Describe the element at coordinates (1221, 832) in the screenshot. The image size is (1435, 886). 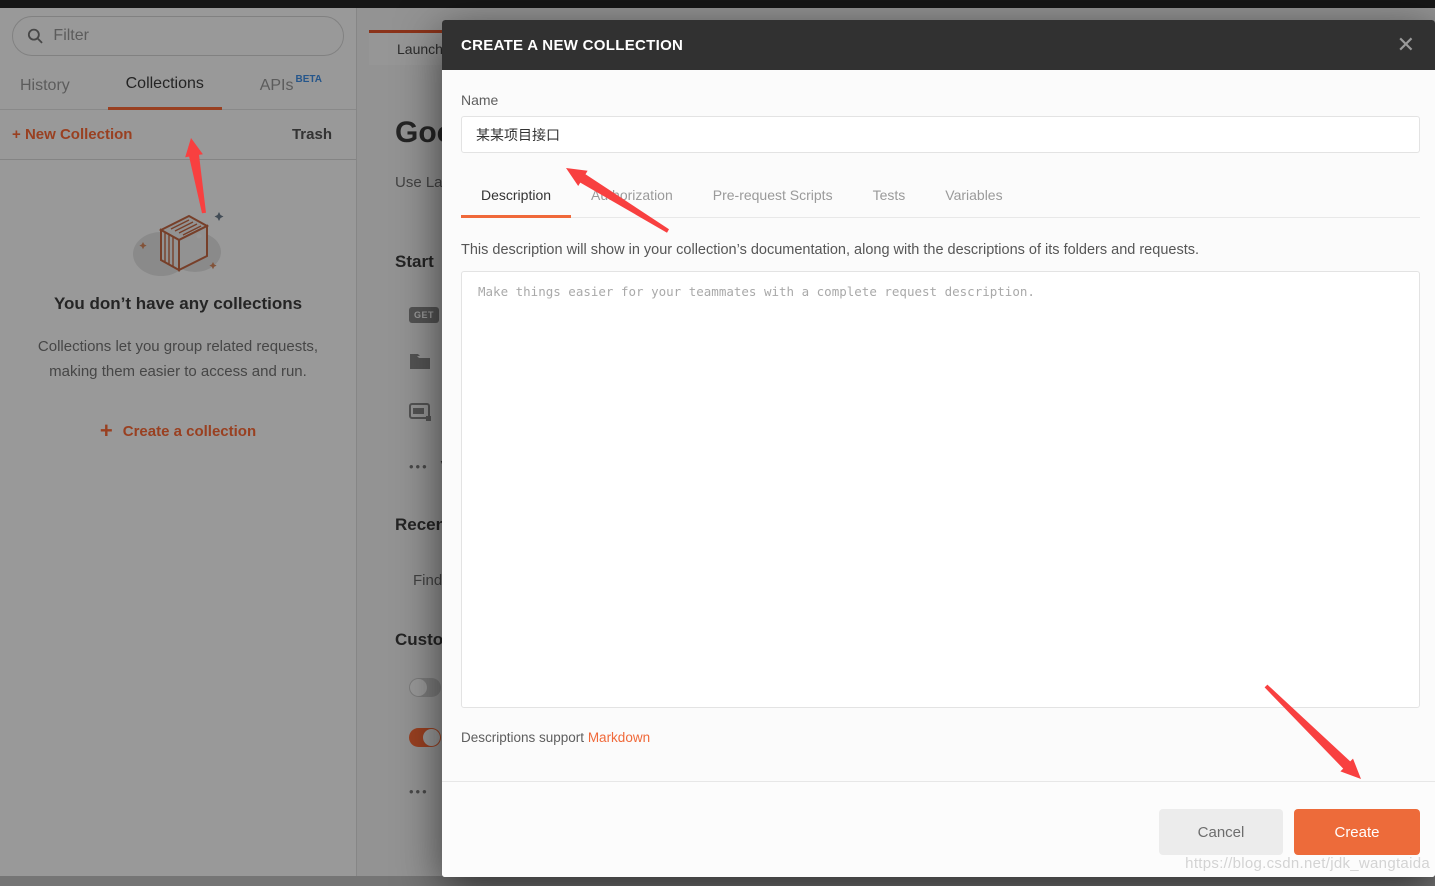
I see `cancel-button: Cancel` at that location.